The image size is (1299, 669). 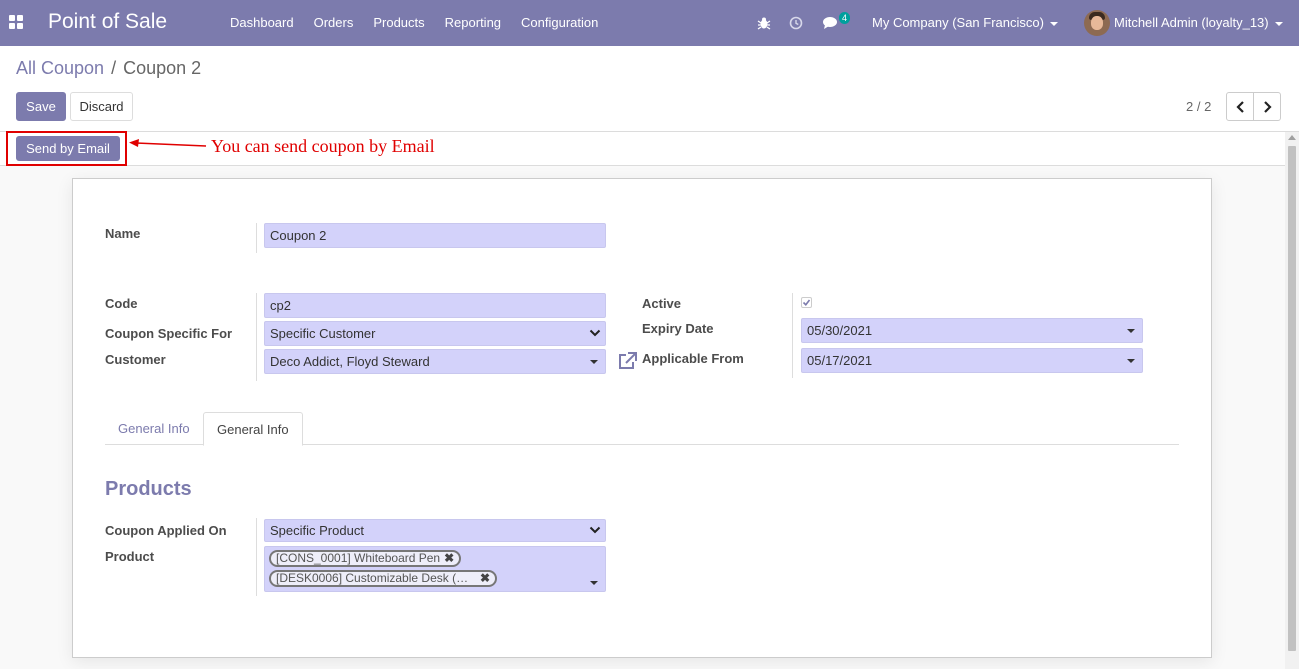 What do you see at coordinates (972, 360) in the screenshot?
I see `applicable-from-field: 05/17/2021` at bounding box center [972, 360].